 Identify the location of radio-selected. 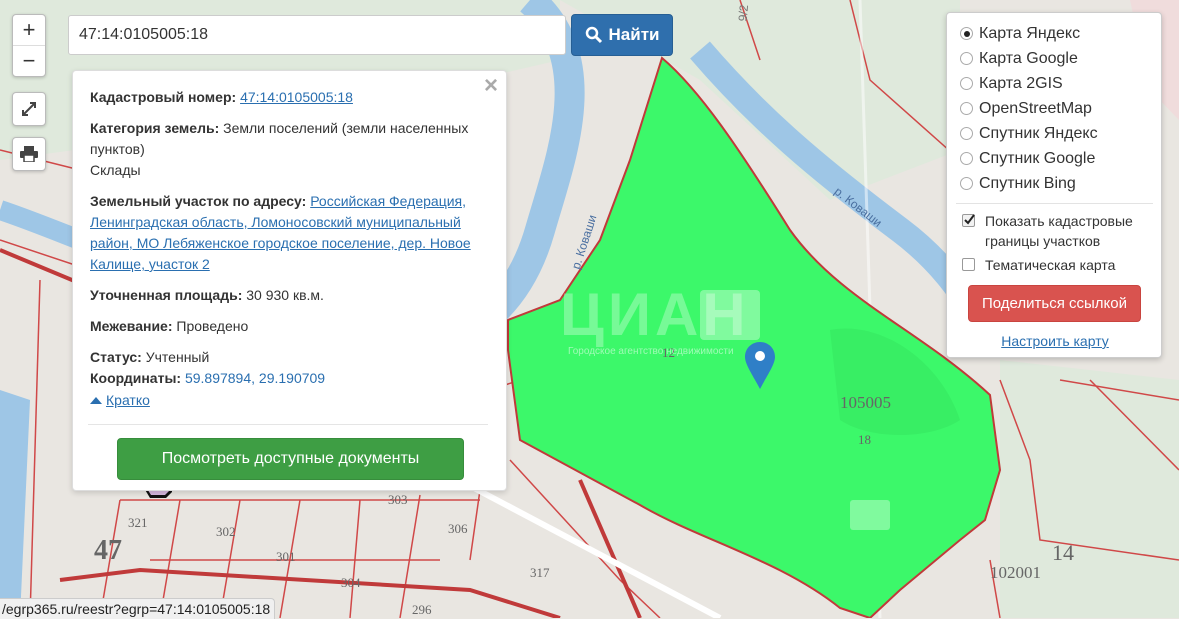
(966, 33).